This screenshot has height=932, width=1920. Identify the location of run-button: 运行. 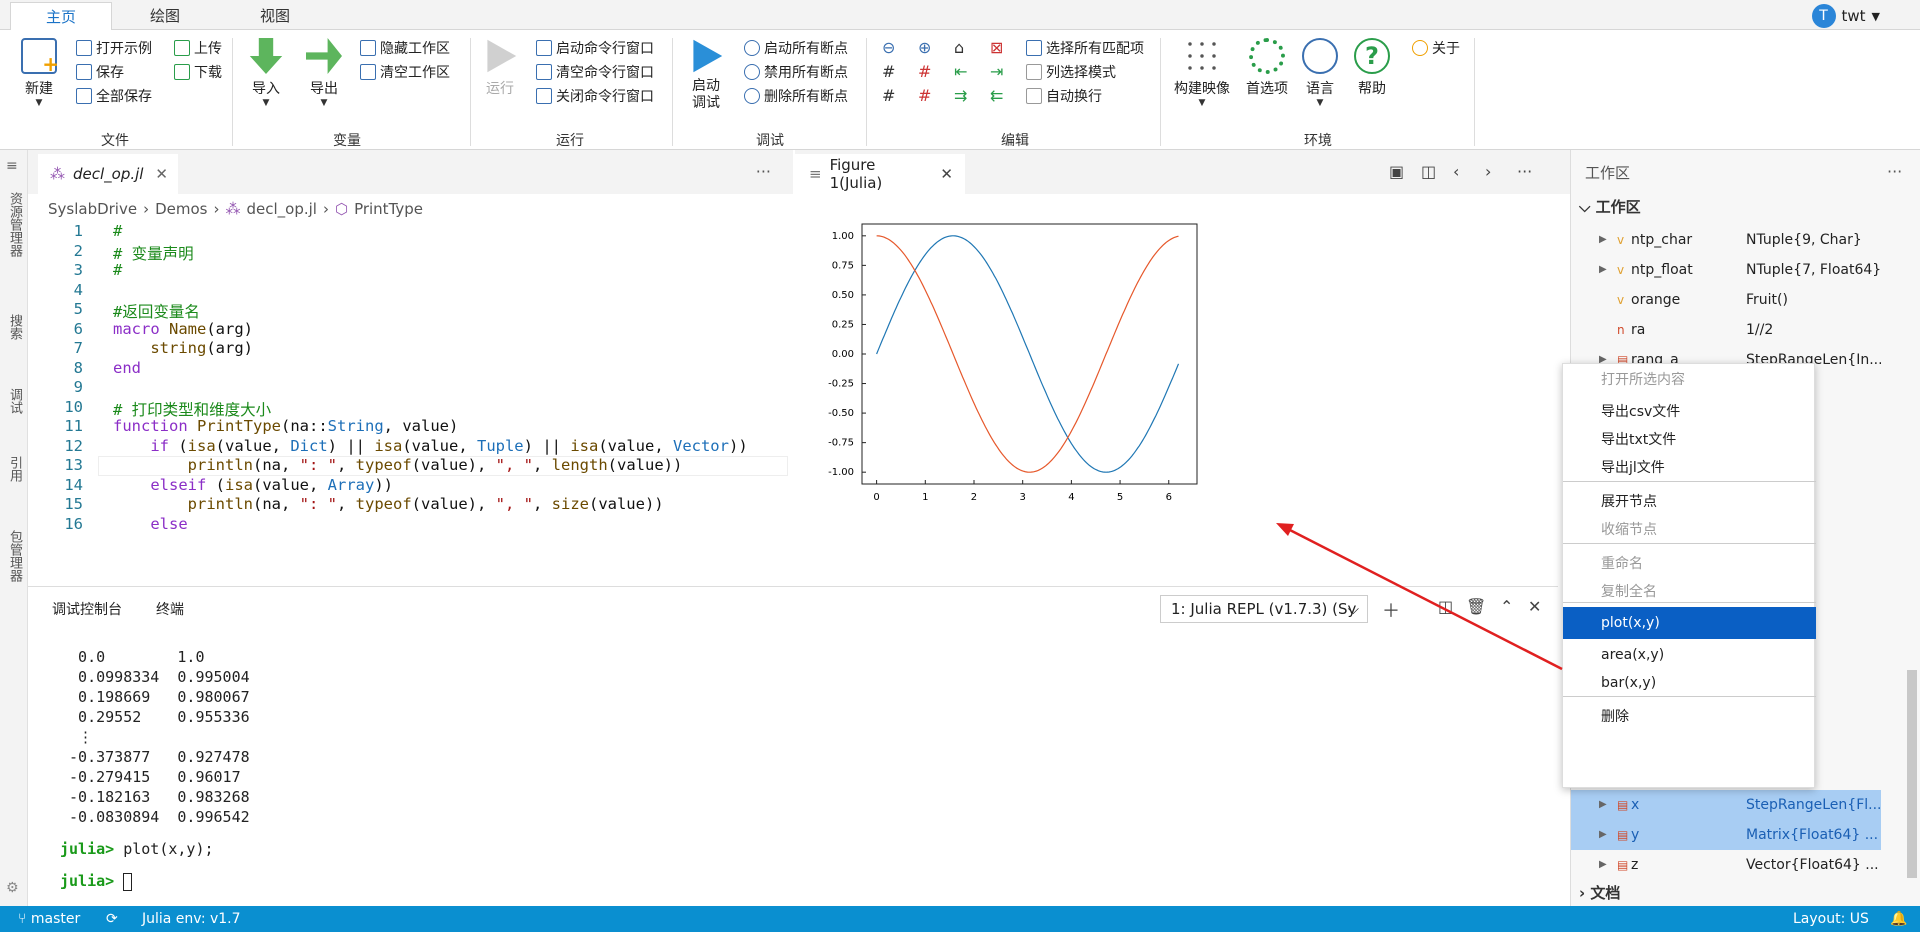
(500, 68).